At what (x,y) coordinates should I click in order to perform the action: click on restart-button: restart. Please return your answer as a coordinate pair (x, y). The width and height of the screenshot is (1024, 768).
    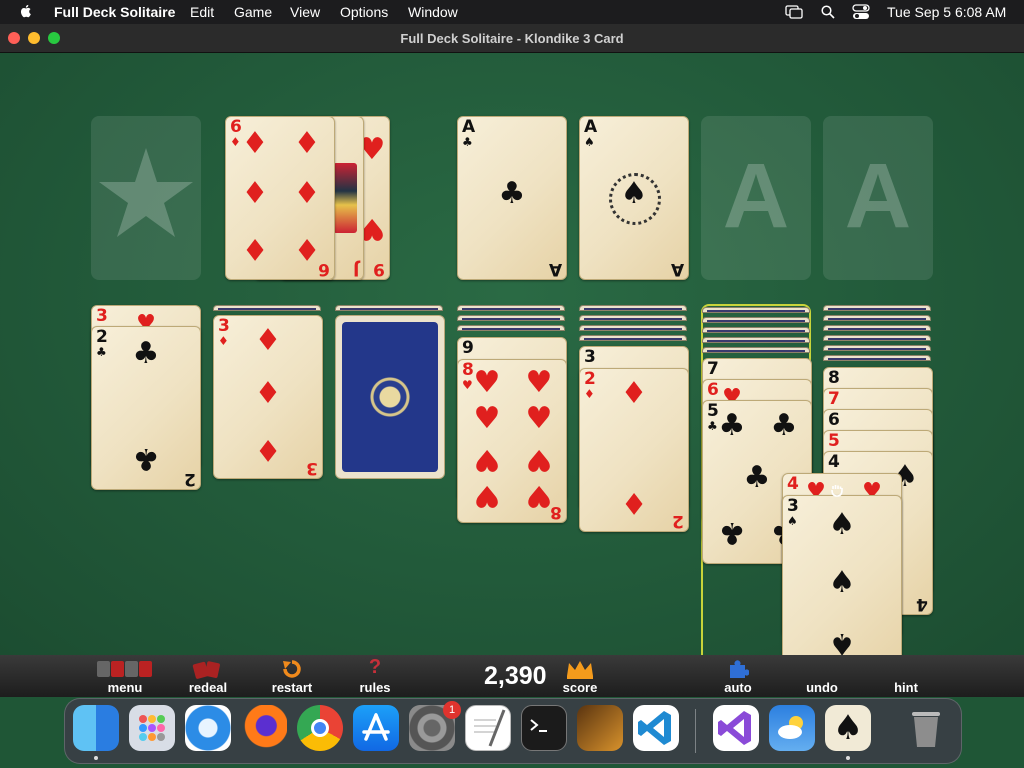
    Looking at the image, I should click on (292, 676).